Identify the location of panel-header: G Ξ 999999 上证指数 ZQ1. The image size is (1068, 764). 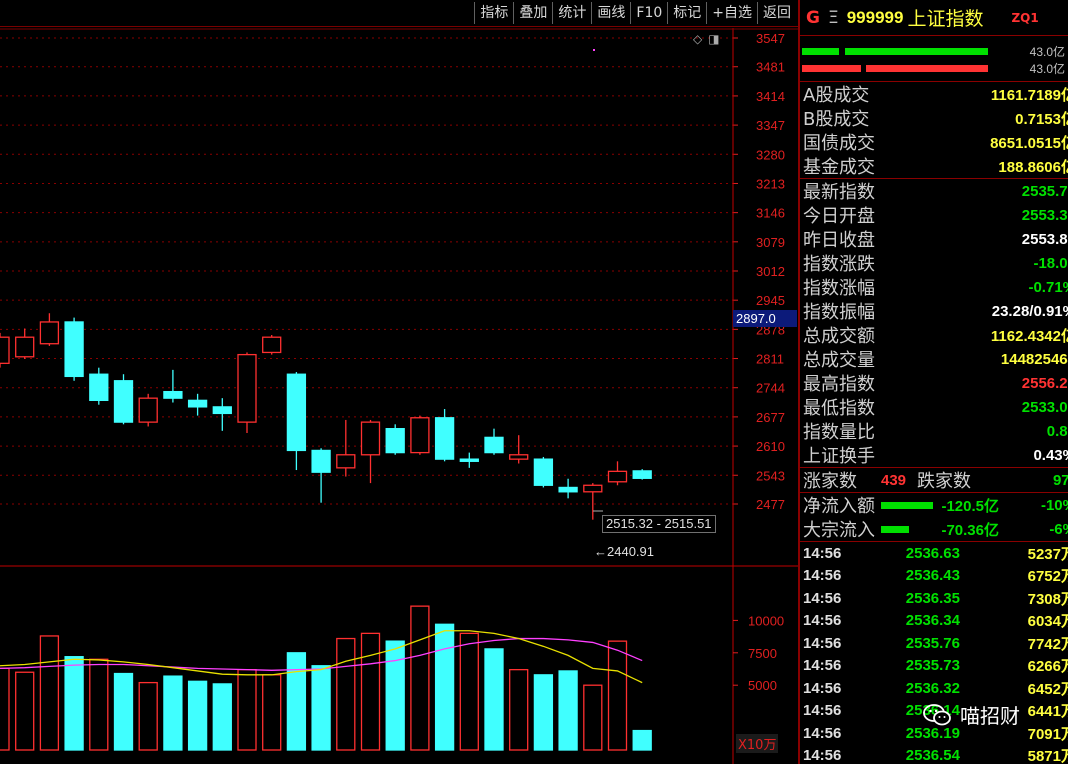
(934, 18).